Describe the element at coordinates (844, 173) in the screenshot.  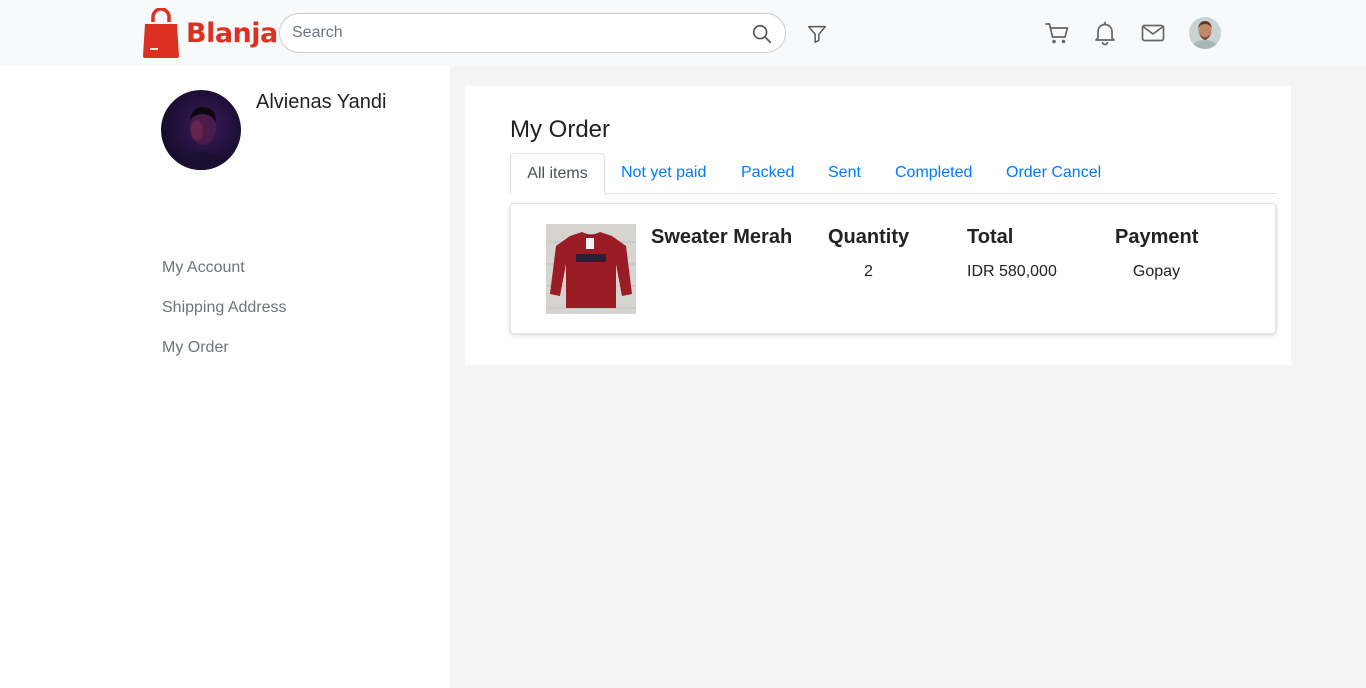
I see `tab-sent: Sent` at that location.